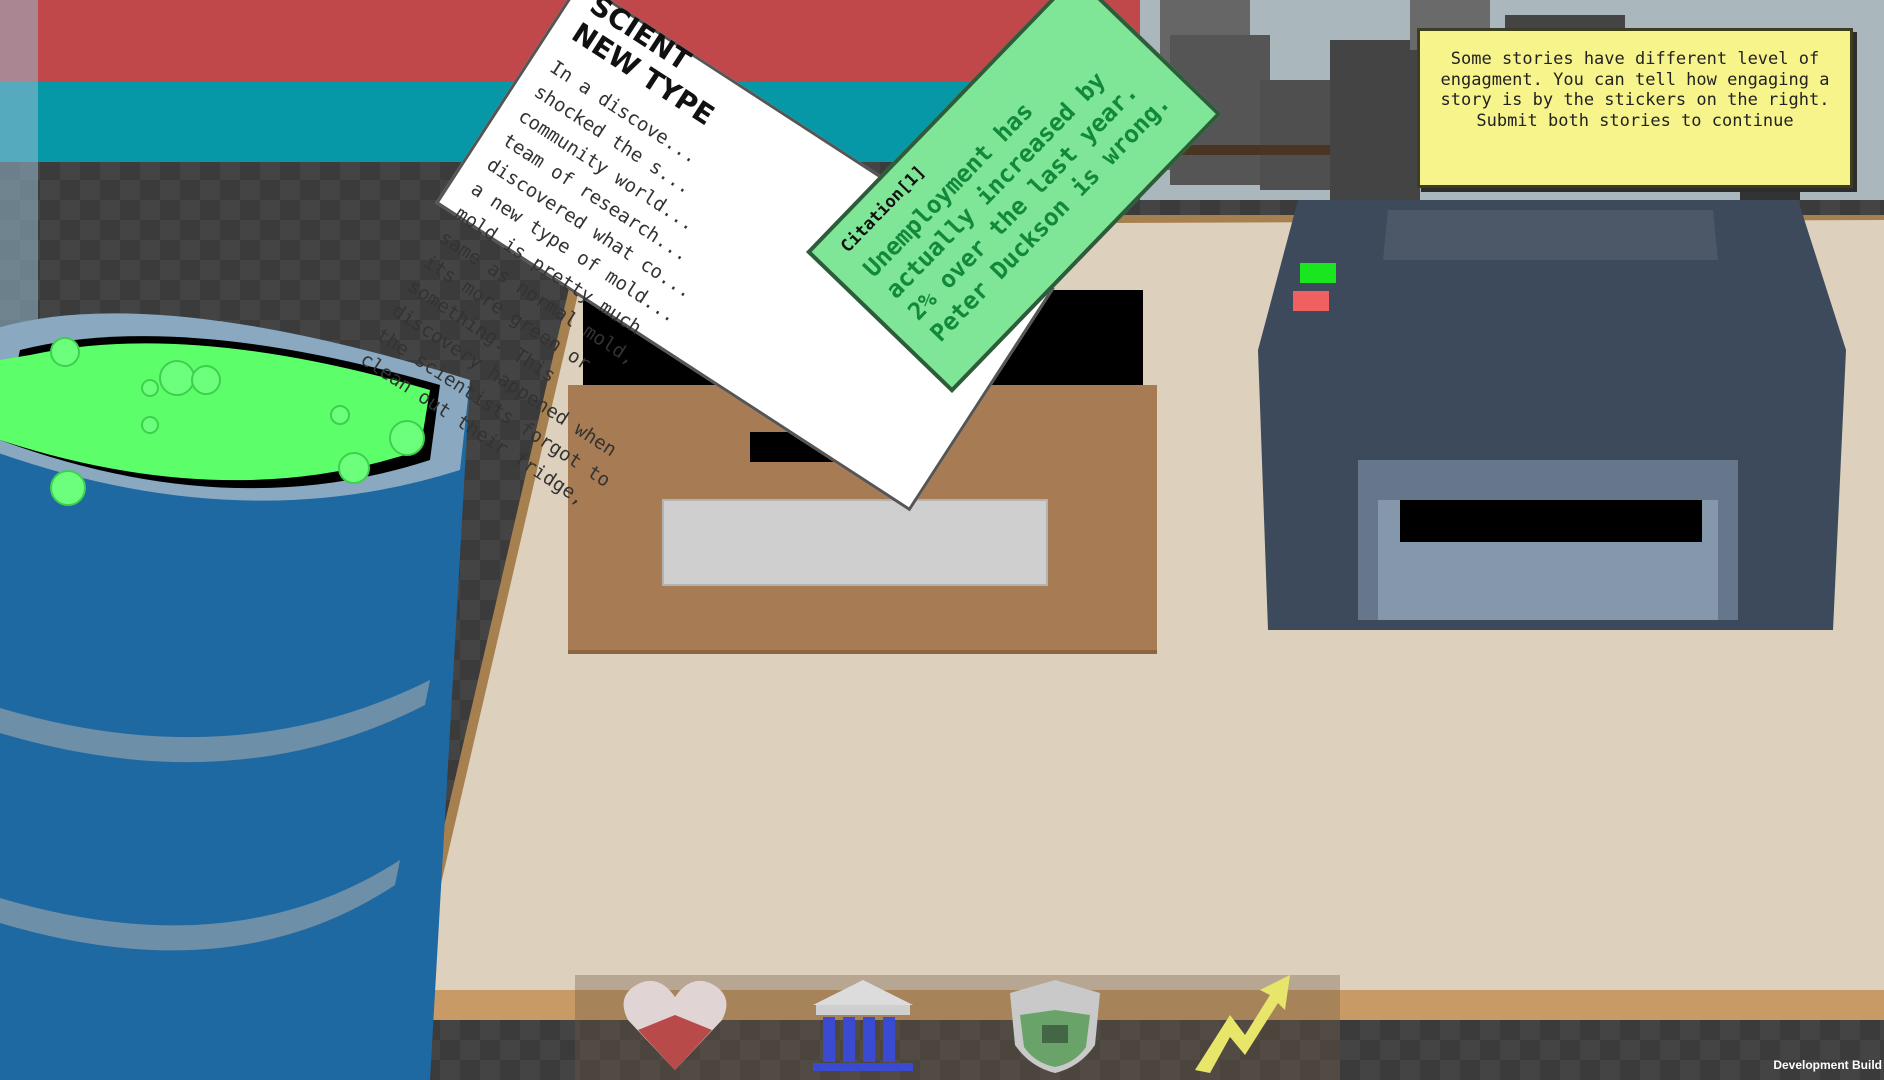 This screenshot has width=1884, height=1080. I want to click on government-building-icon, so click(863, 1025).